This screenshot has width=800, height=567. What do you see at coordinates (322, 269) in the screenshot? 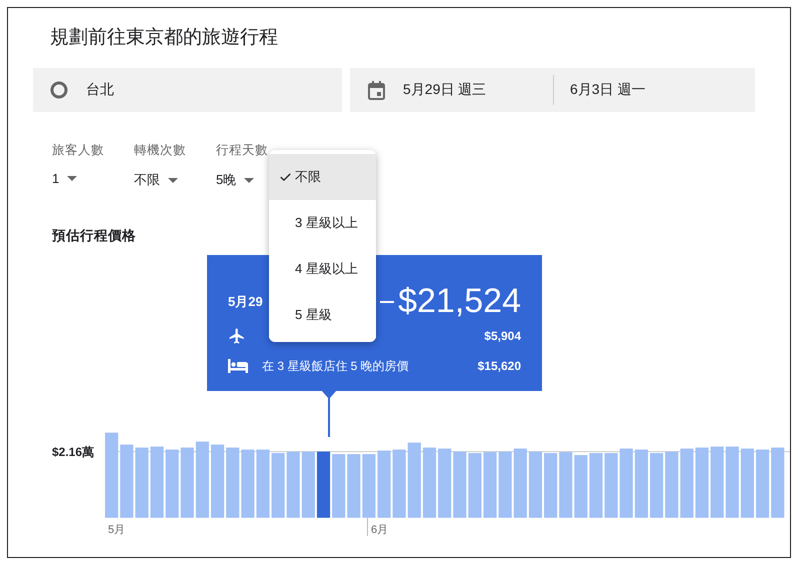
I see `menu-item: 4 星級以上` at bounding box center [322, 269].